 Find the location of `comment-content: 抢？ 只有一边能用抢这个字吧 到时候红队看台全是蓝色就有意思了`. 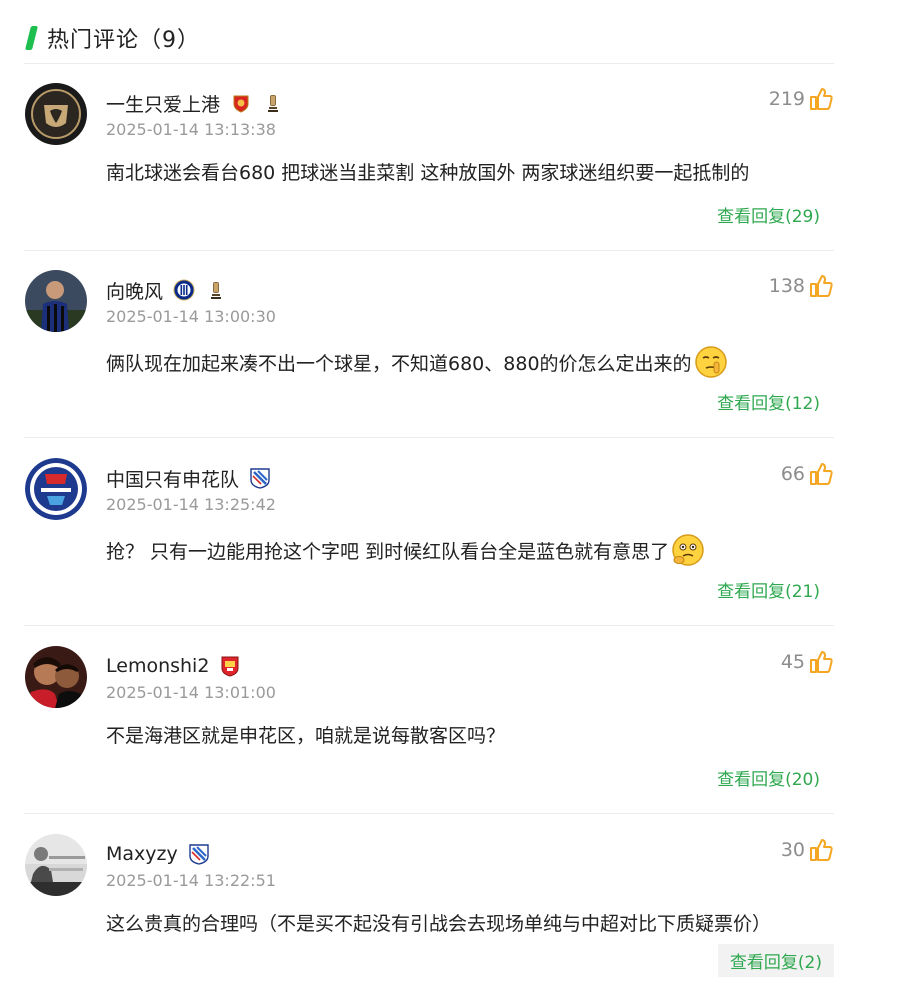

comment-content: 抢？ 只有一边能用抢这个字吧 到时候红队看台全是蓝色就有意思了 is located at coordinates (405, 550).